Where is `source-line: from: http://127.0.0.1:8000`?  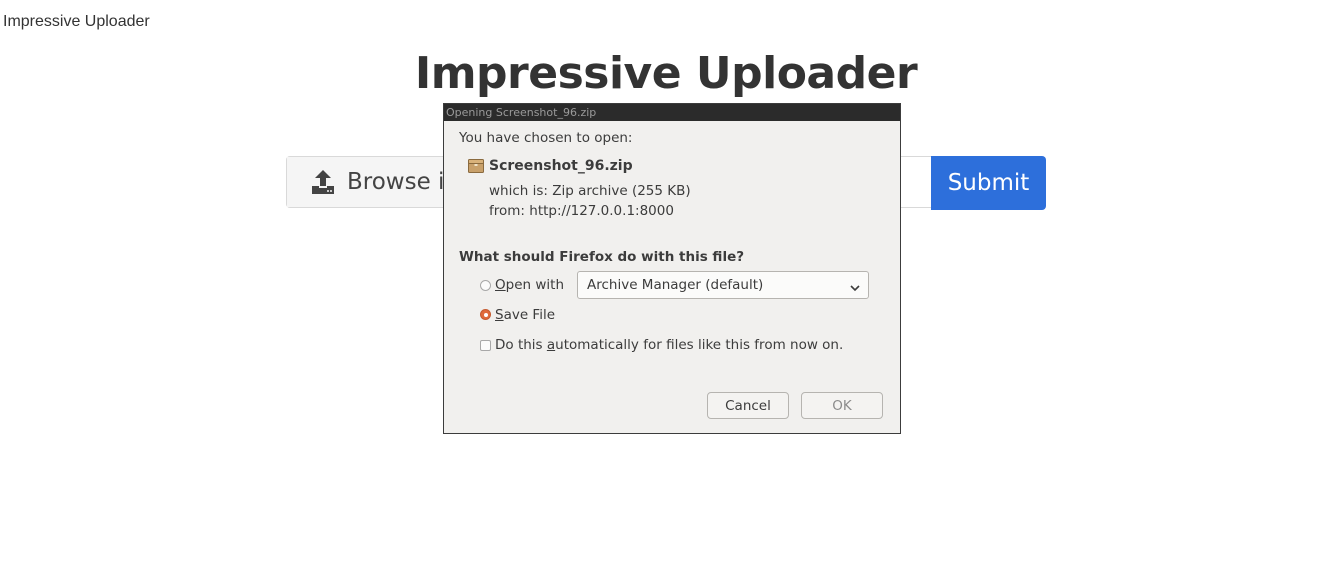
source-line: from: http://127.0.0.1:8000 is located at coordinates (581, 211).